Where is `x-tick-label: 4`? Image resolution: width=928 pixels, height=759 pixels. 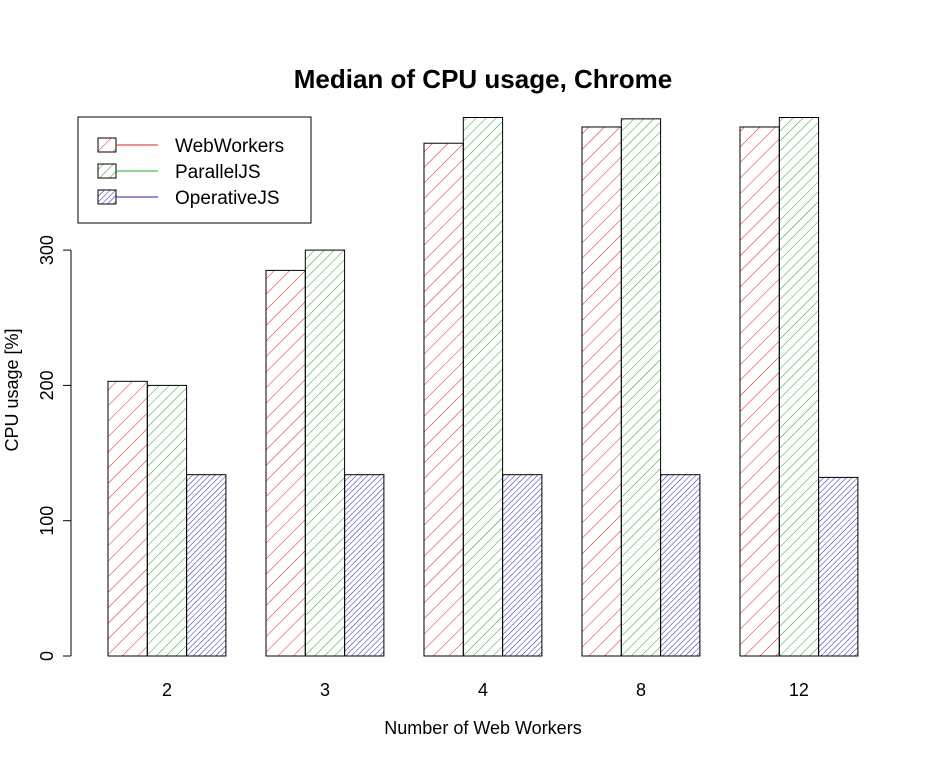
x-tick-label: 4 is located at coordinates (483, 690).